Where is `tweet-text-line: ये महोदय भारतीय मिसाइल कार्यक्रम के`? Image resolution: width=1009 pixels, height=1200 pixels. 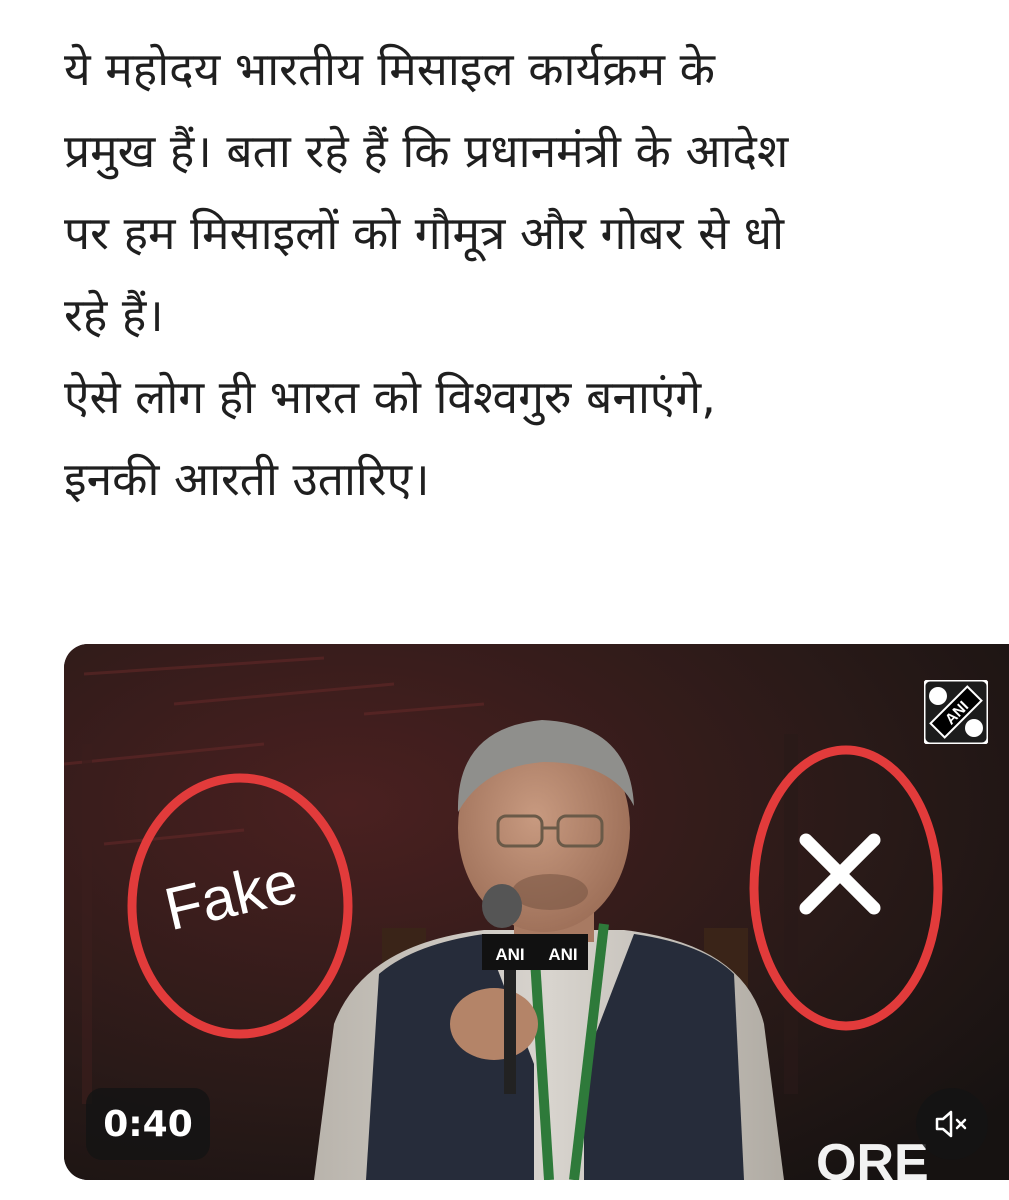 tweet-text-line: ये महोदय भारतीय मिसाइल कार्यक्रम के is located at coordinates (389, 69).